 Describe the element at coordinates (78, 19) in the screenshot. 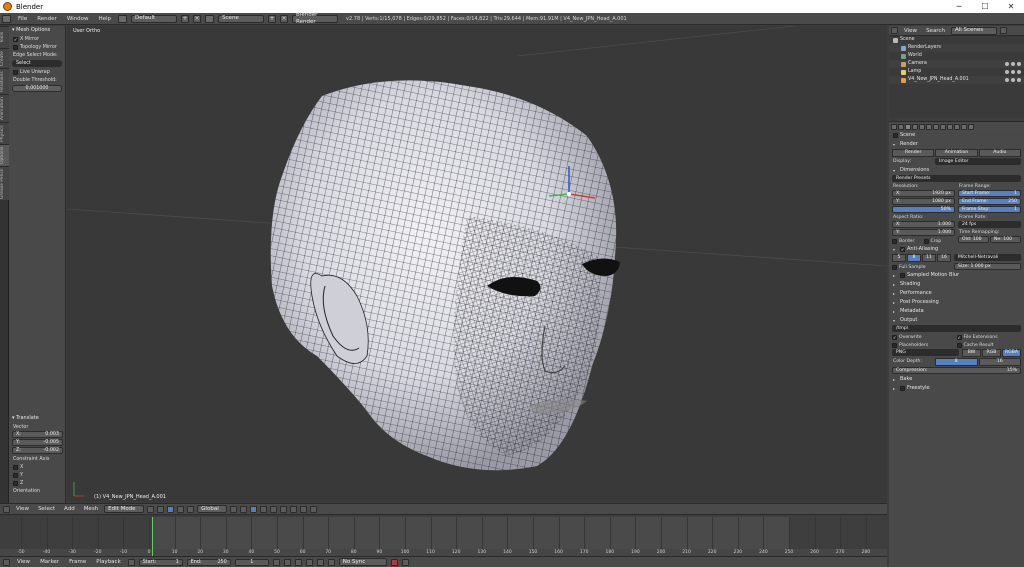

I see `menu-window: Window` at that location.